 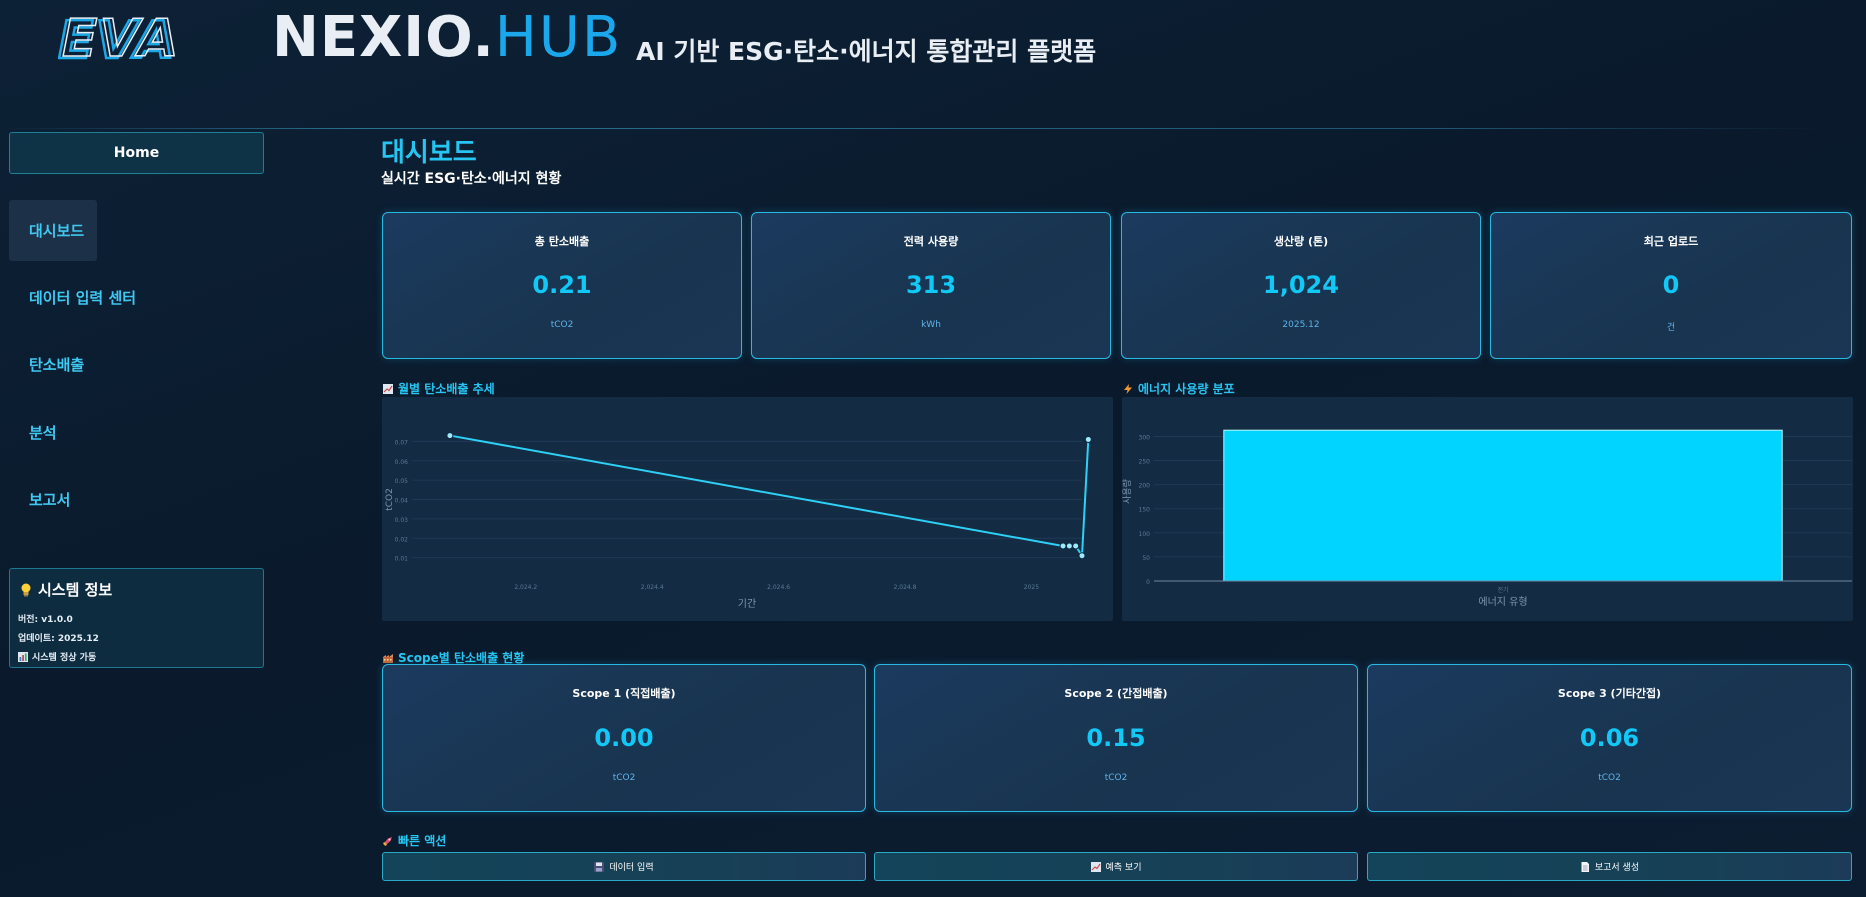 I want to click on x-tick-label: 2025, so click(x=1031, y=587).